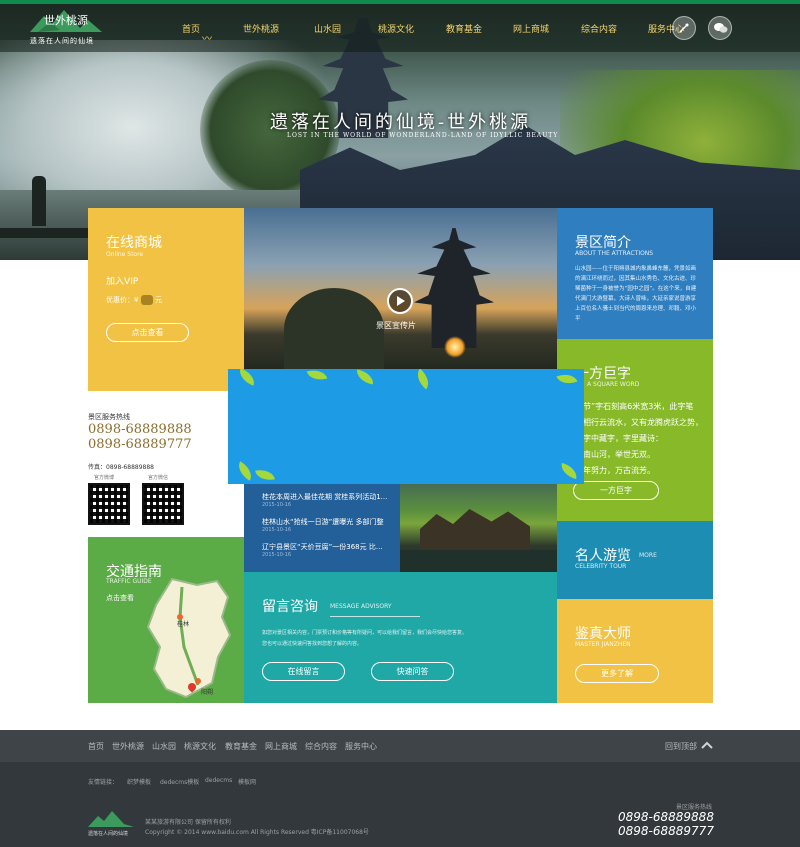 The height and width of the screenshot is (847, 800). I want to click on video-label: 景区宣传片, so click(396, 325).